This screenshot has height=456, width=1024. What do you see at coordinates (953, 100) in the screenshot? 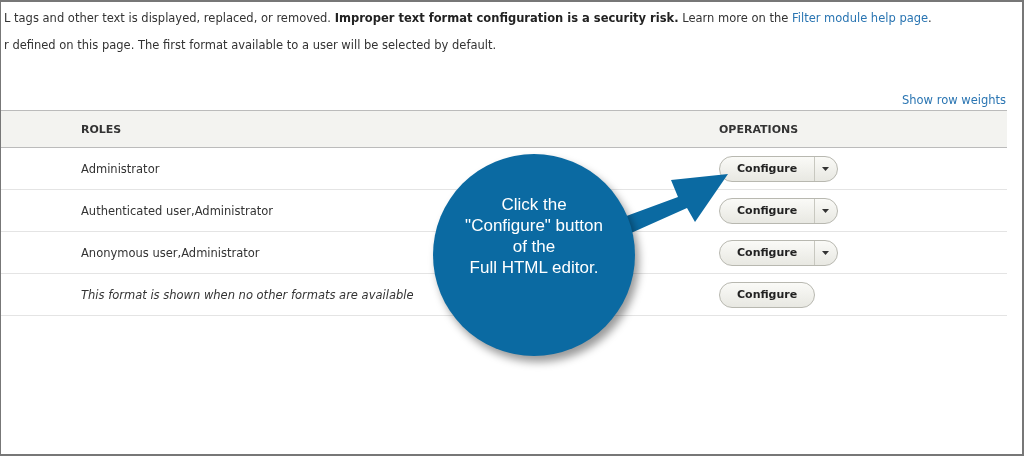
I see `show-row-weights-link: Show row weights` at bounding box center [953, 100].